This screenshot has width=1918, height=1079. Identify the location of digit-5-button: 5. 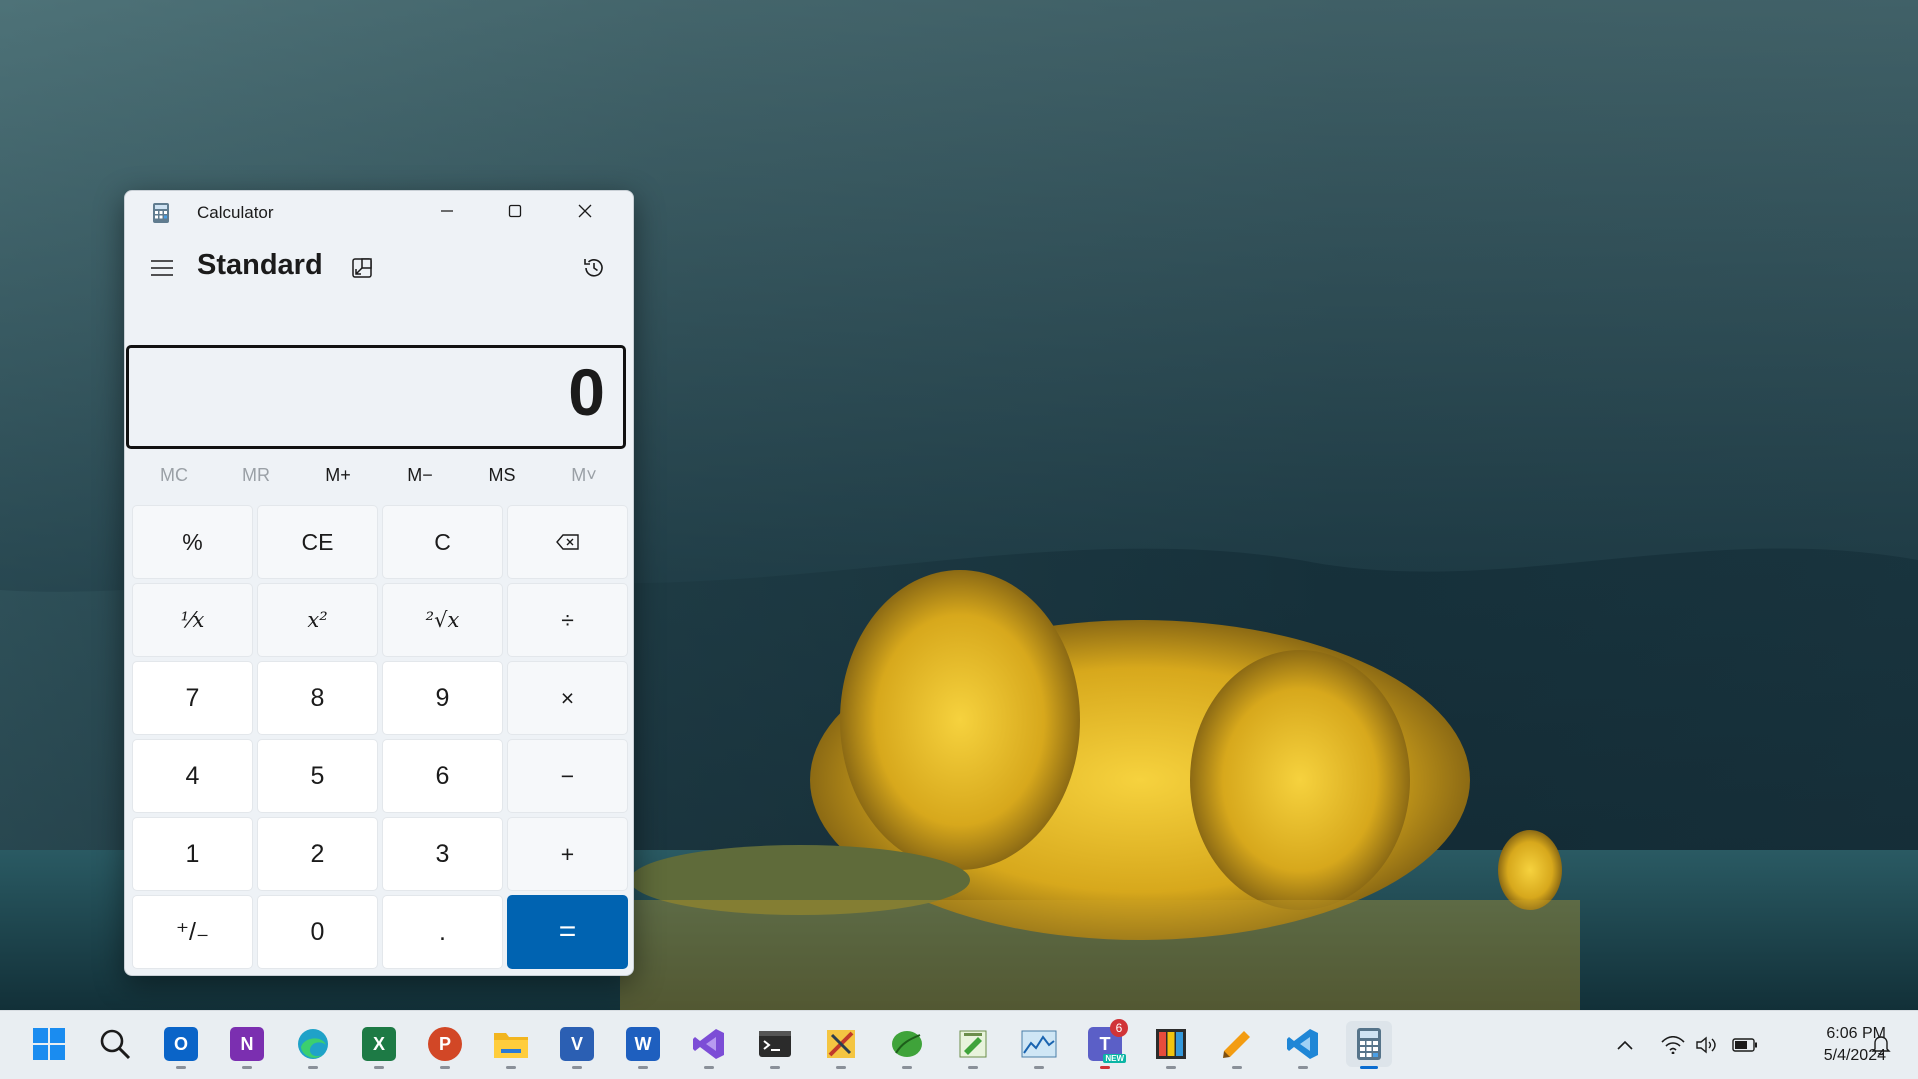
(317, 776).